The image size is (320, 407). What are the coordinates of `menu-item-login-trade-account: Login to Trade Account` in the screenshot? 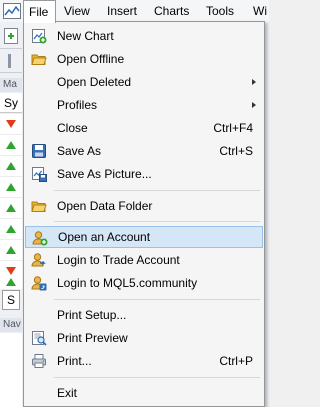 It's located at (144, 260).